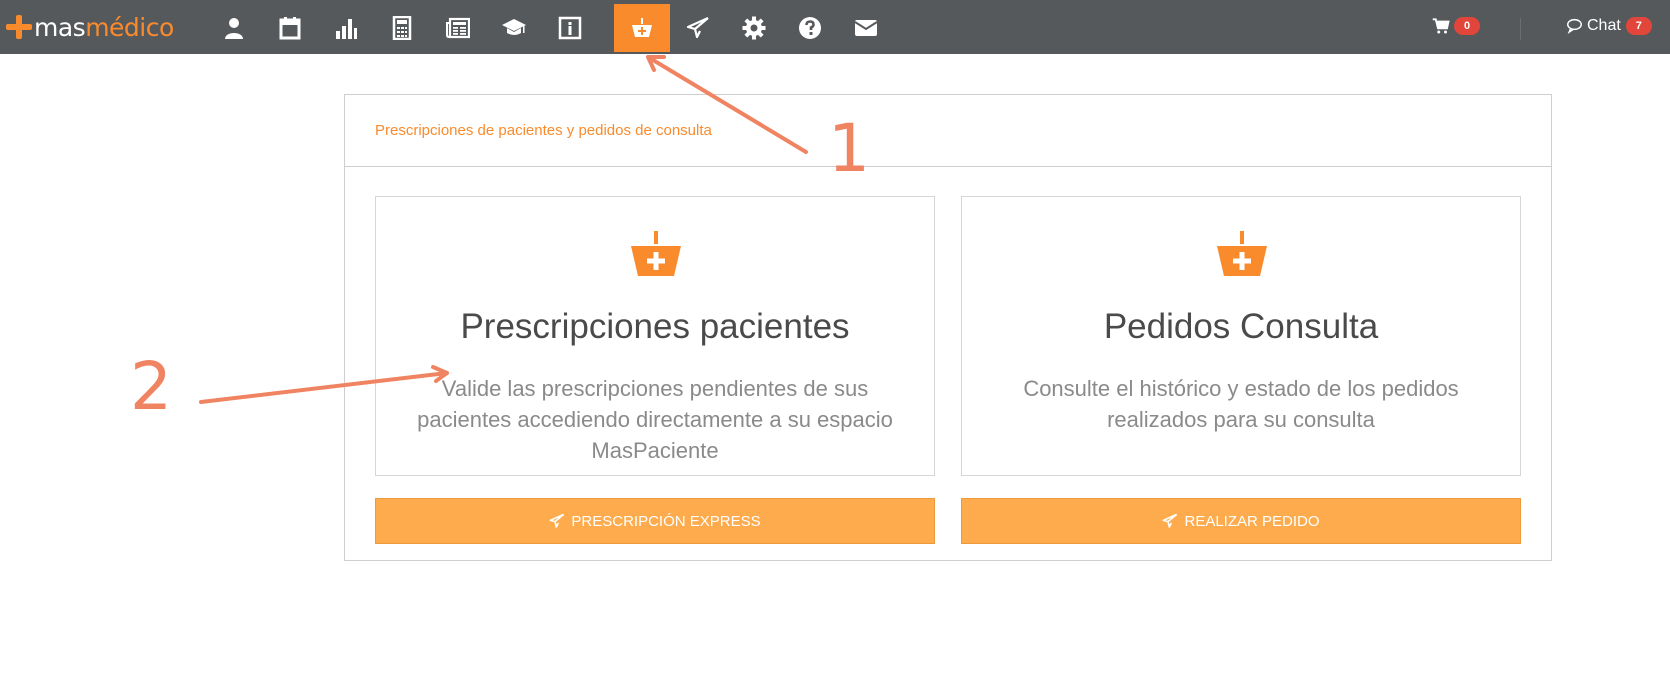 This screenshot has width=1670, height=678. I want to click on navbar-divider, so click(1520, 29).